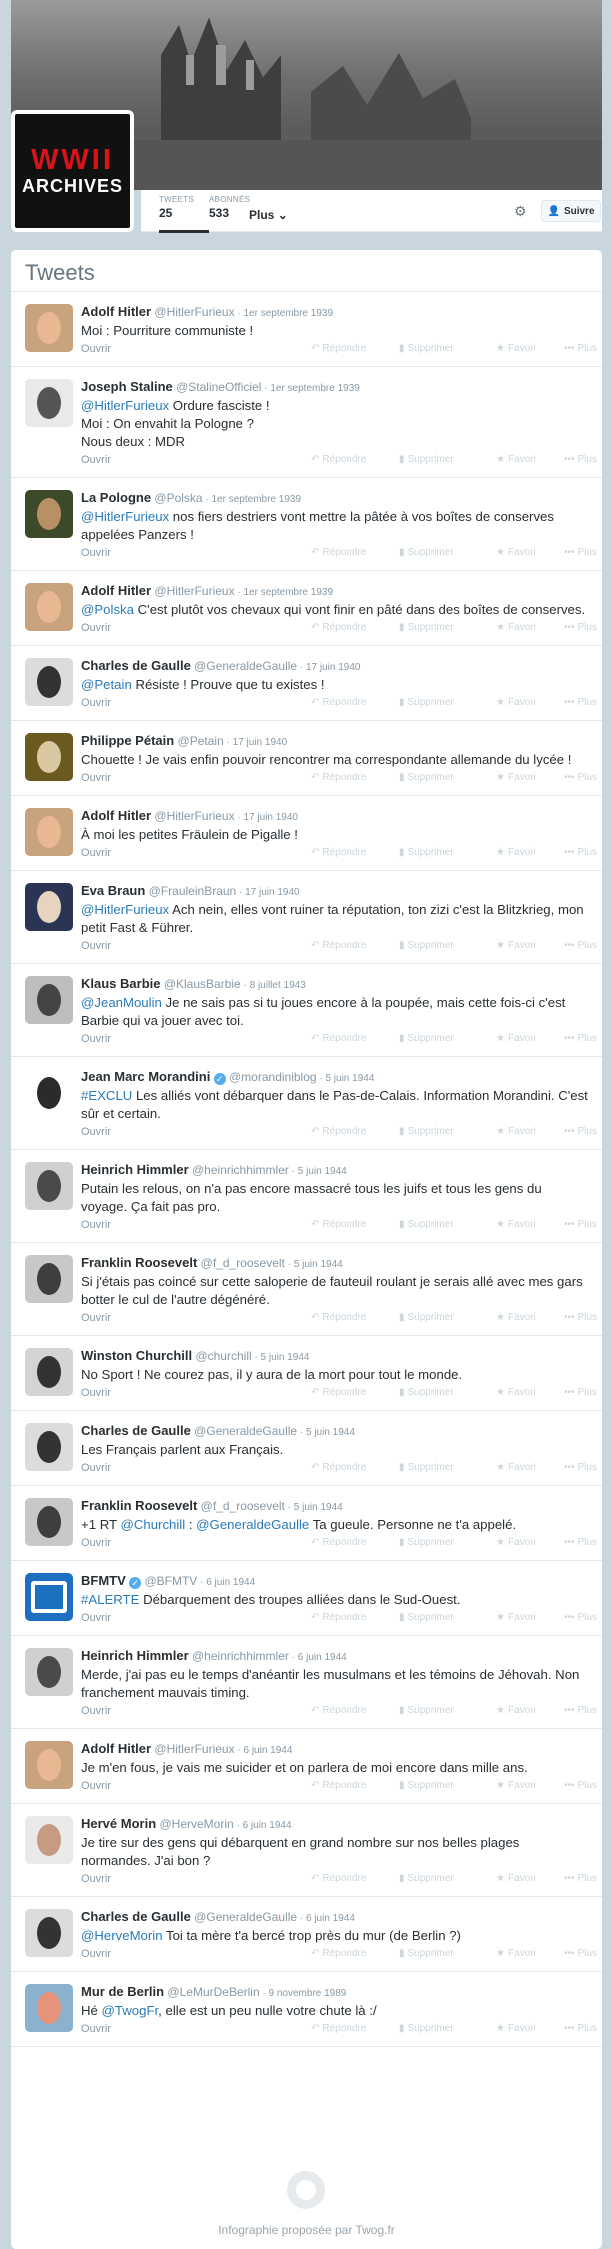 The height and width of the screenshot is (2249, 612). I want to click on tweet-author-name: Winston Churchill, so click(136, 1355).